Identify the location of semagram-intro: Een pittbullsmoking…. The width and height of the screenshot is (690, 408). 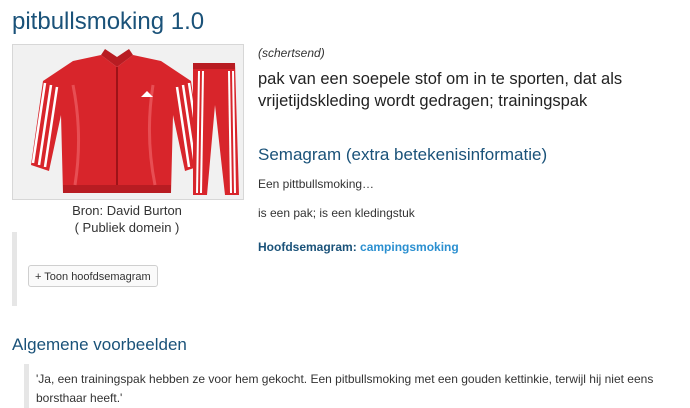
(316, 184).